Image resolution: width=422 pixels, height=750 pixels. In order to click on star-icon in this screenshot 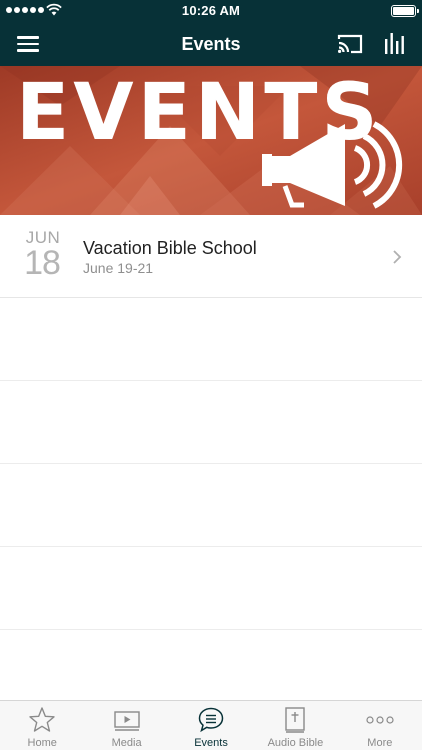, I will do `click(42, 719)`.